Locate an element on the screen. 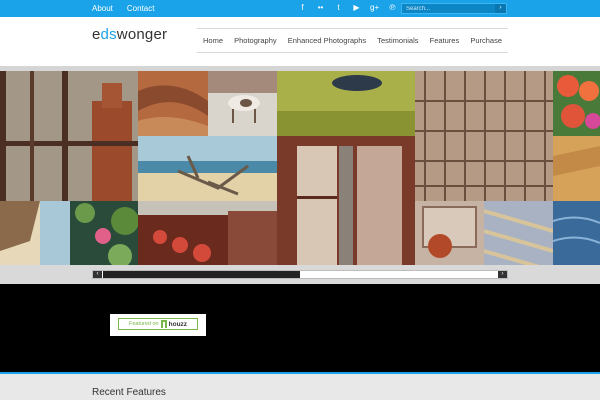 The width and height of the screenshot is (600, 400). photo-tree-frame is located at coordinates (449, 233).